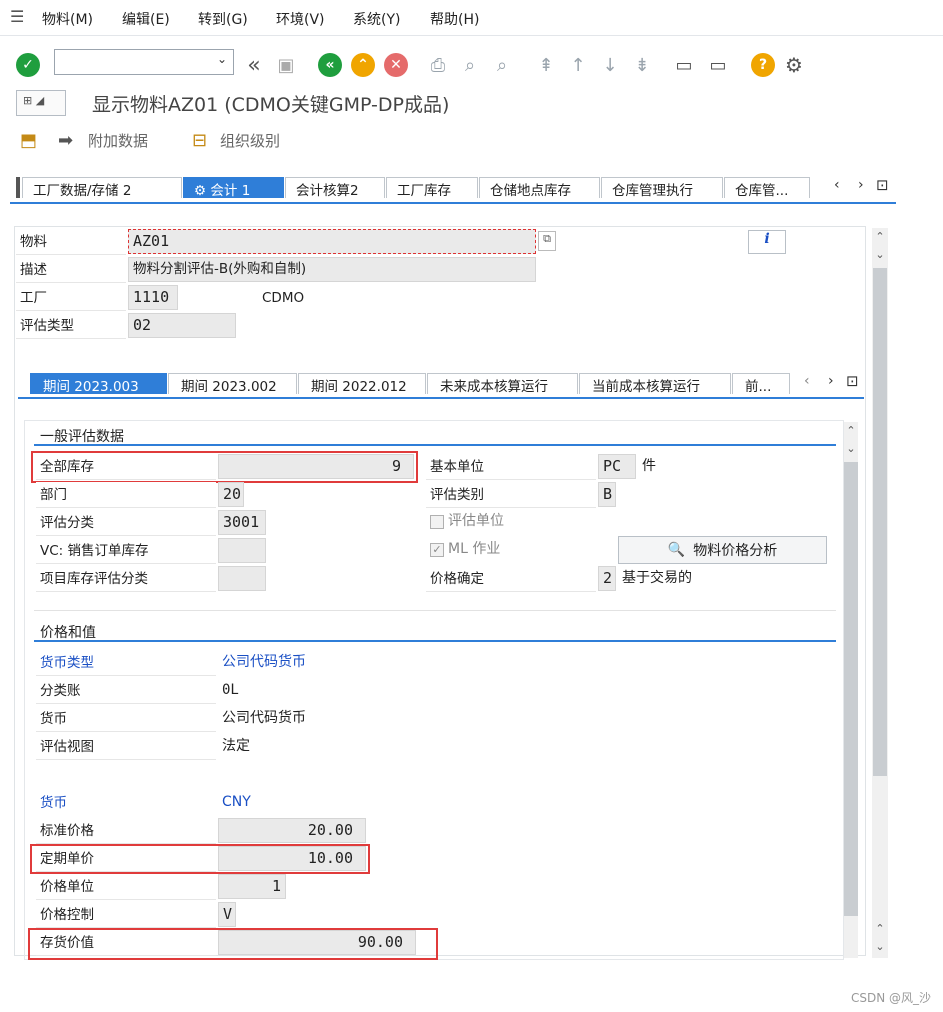  Describe the element at coordinates (376, 19) in the screenshot. I see `menu-system: 系统(Y)` at that location.